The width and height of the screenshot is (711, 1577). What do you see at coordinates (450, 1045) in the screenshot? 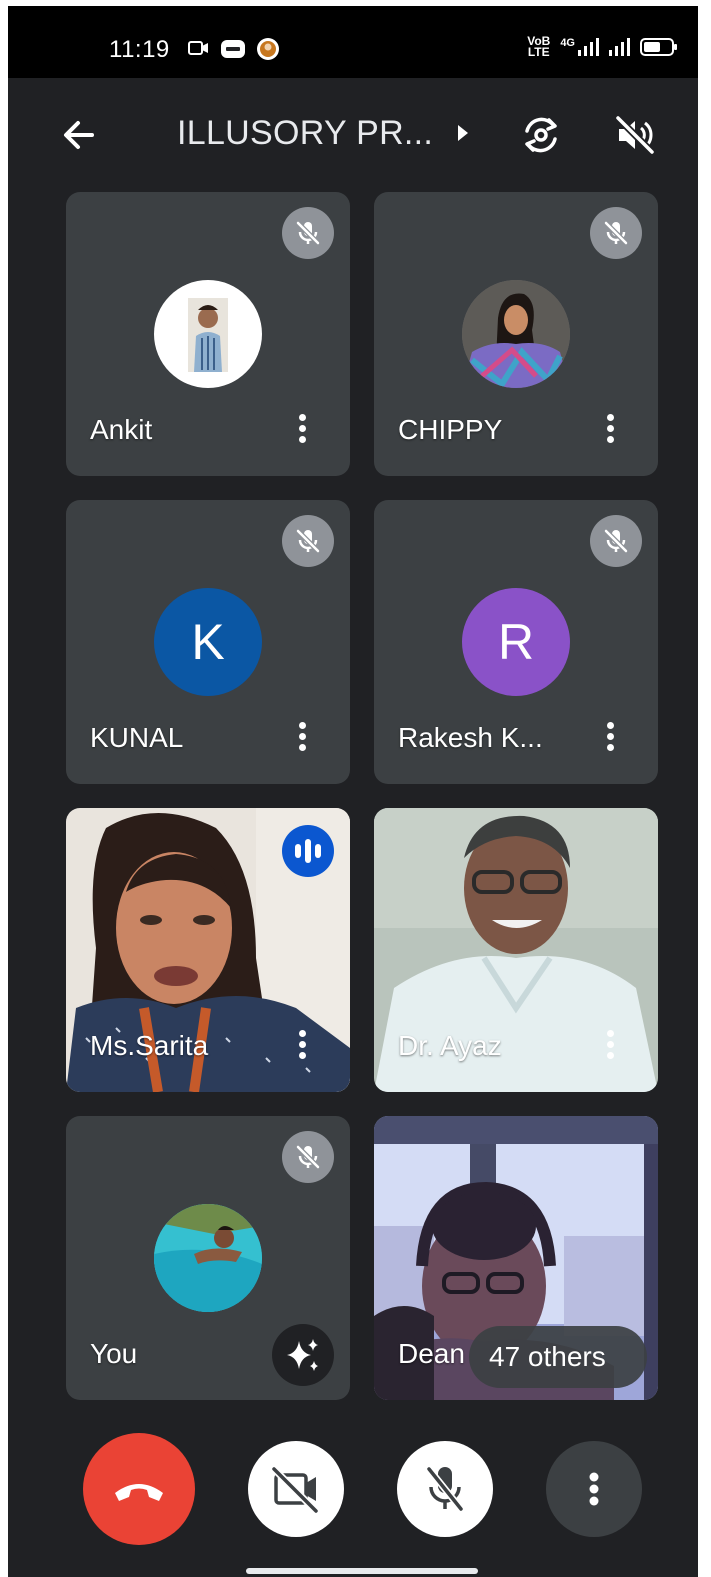
I see `participant-name: Dr. Ayaz` at bounding box center [450, 1045].